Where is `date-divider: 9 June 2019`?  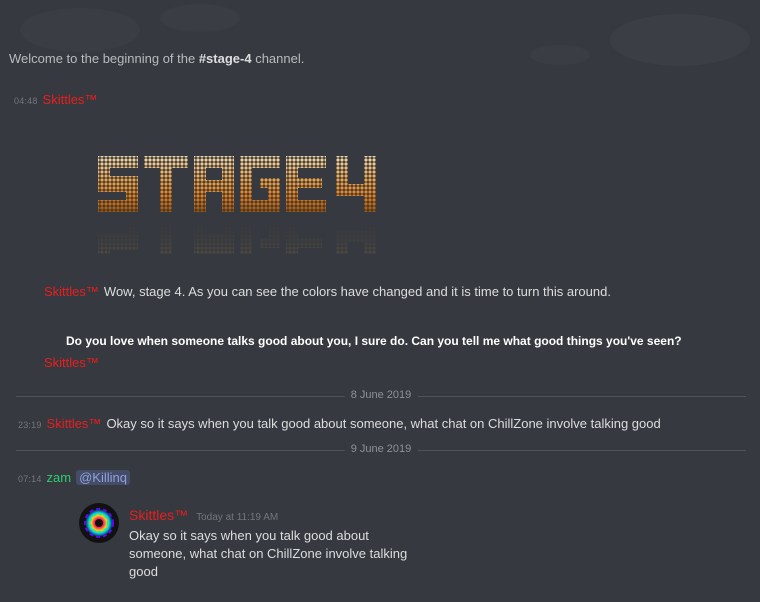 date-divider: 9 June 2019 is located at coordinates (381, 449).